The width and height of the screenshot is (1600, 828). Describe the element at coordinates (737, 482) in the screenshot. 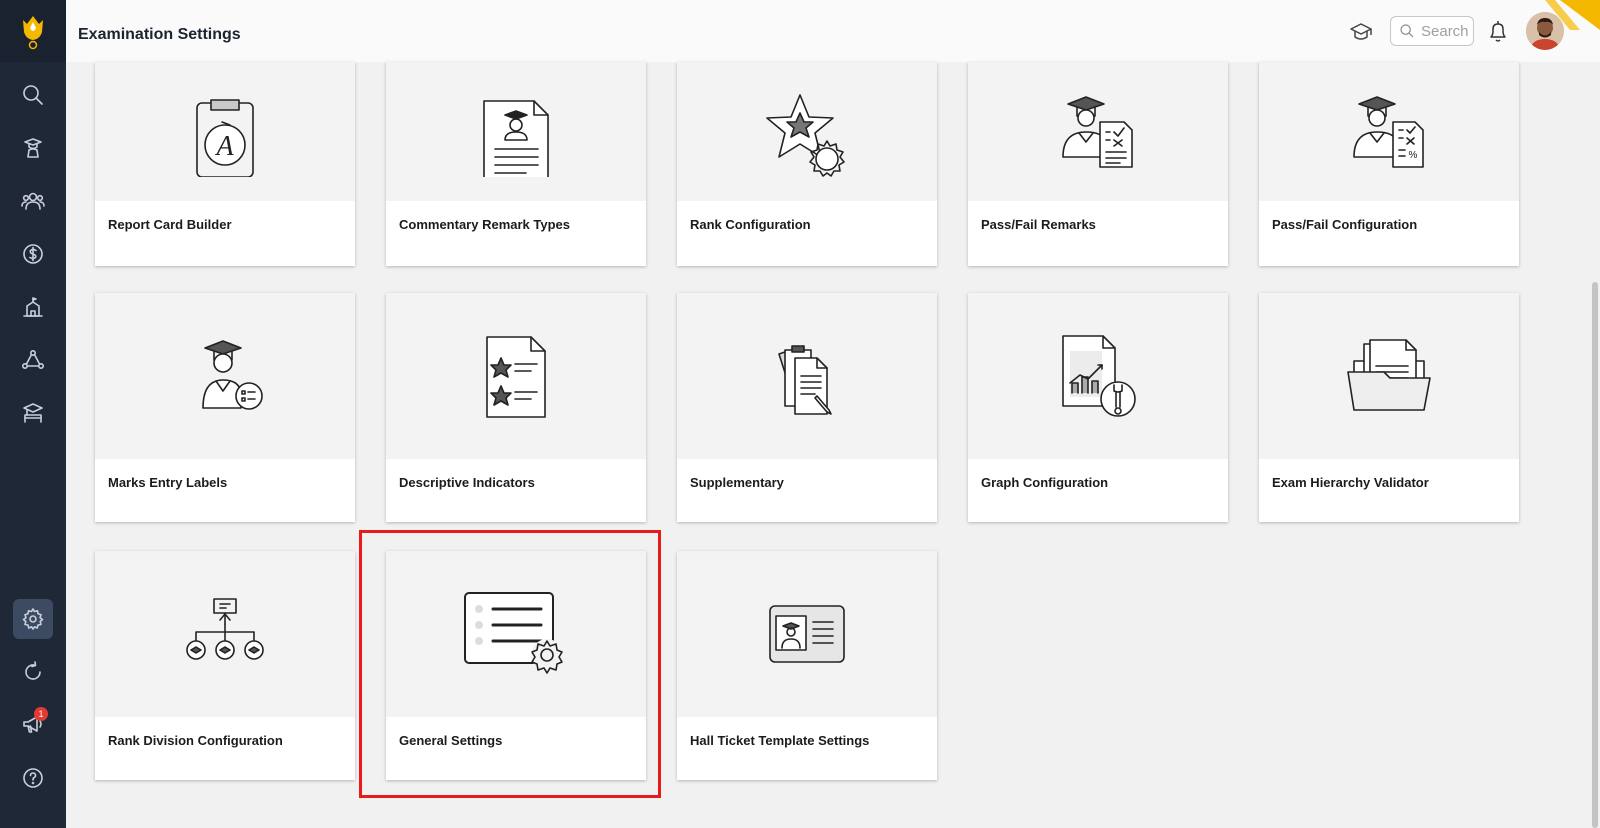

I see `card-label: Supplementary` at that location.